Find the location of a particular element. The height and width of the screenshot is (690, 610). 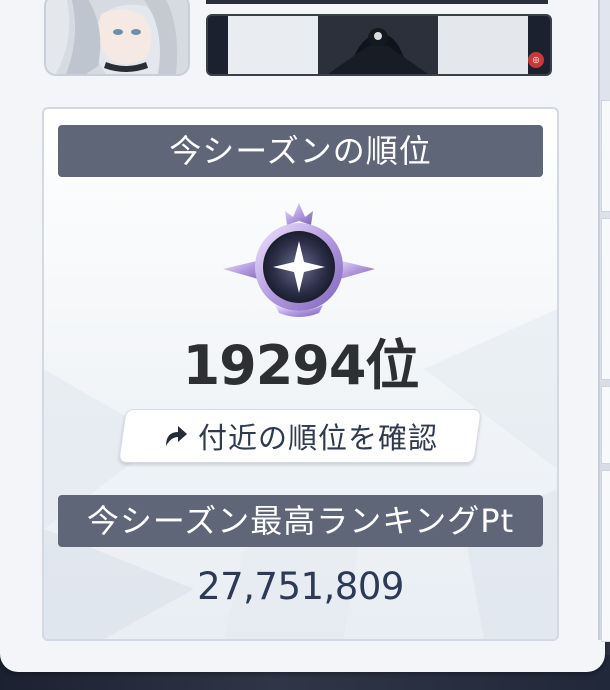

season-rank-value: 19294位 is located at coordinates (301, 365).